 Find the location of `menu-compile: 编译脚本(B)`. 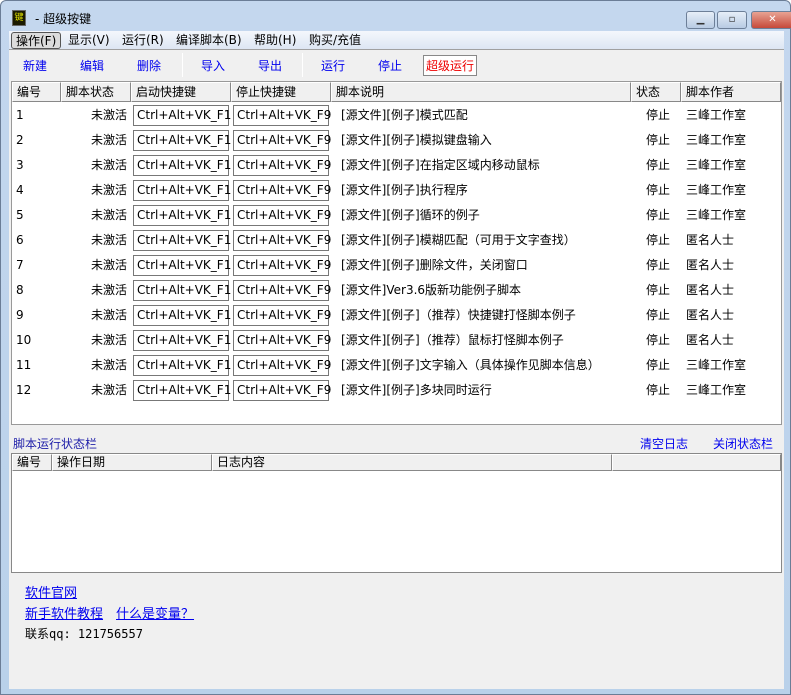

menu-compile: 编译脚本(B) is located at coordinates (209, 40).